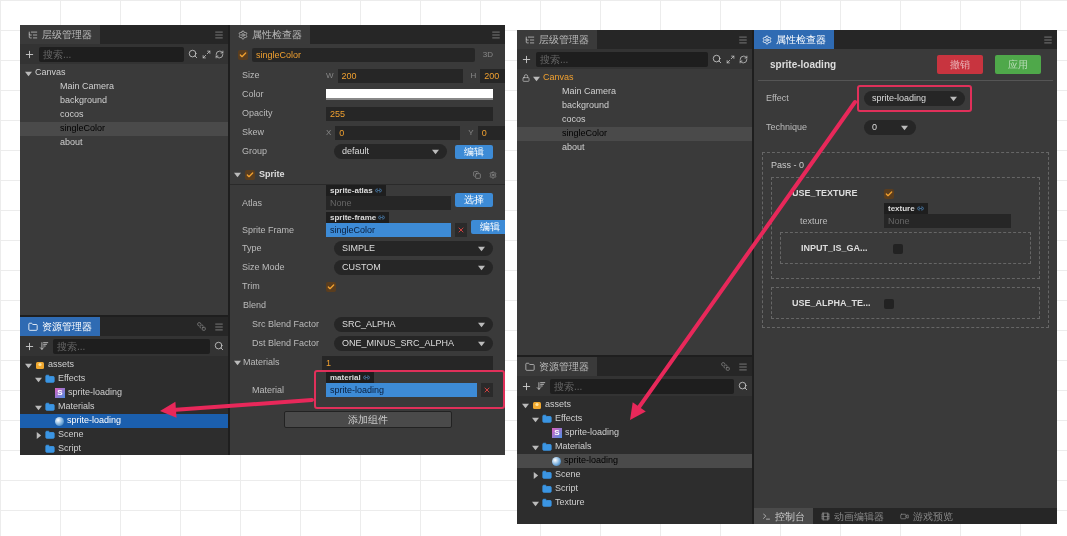  I want to click on select-field: default, so click(390, 151).